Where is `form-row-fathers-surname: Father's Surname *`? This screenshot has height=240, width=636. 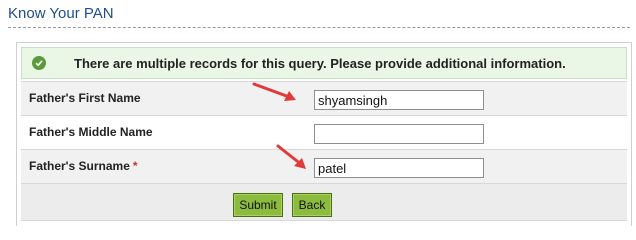
form-row-fathers-surname: Father's Surname * is located at coordinates (324, 166).